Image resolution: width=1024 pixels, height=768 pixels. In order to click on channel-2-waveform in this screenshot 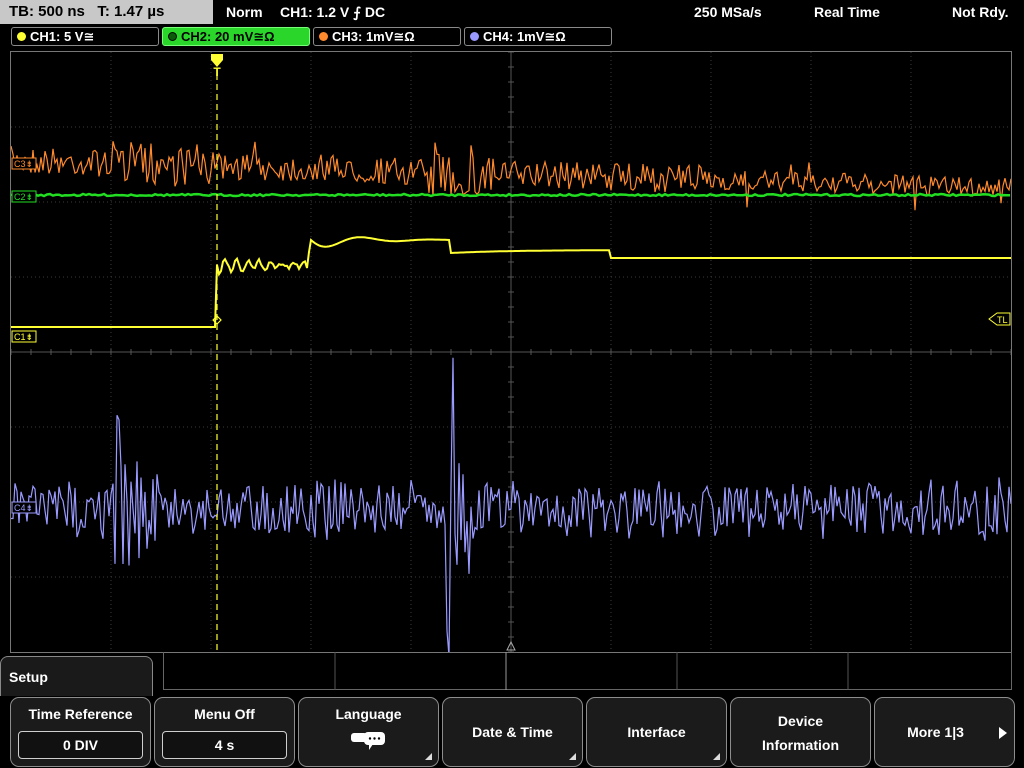, I will do `click(511, 195)`.